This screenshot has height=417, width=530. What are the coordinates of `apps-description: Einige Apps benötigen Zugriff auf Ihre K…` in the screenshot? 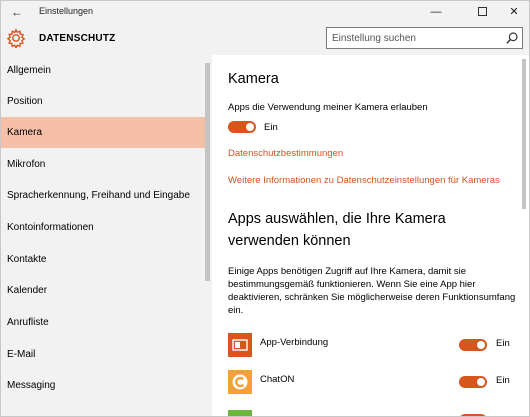 It's located at (372, 291).